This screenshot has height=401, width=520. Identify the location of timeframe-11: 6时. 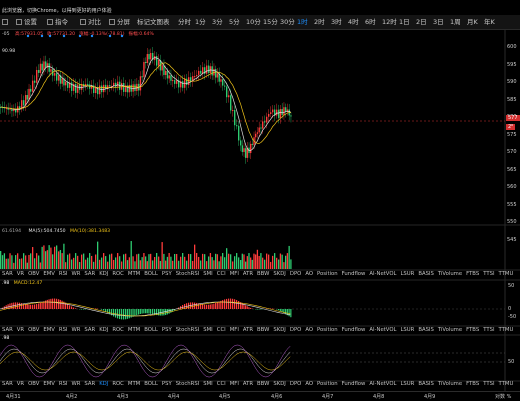
(370, 22).